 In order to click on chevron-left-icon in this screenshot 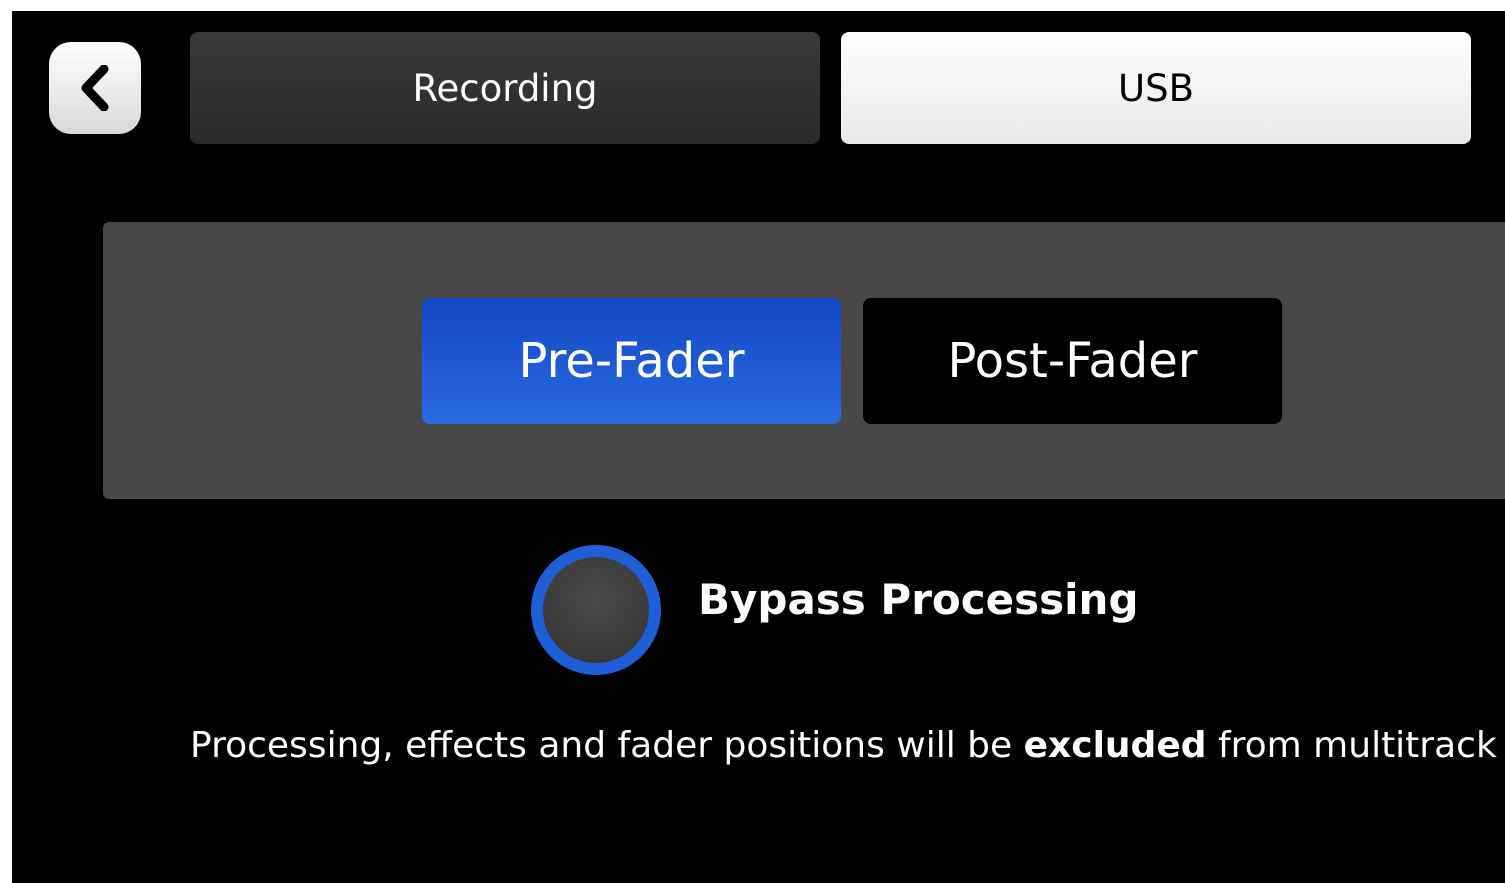, I will do `click(95, 88)`.